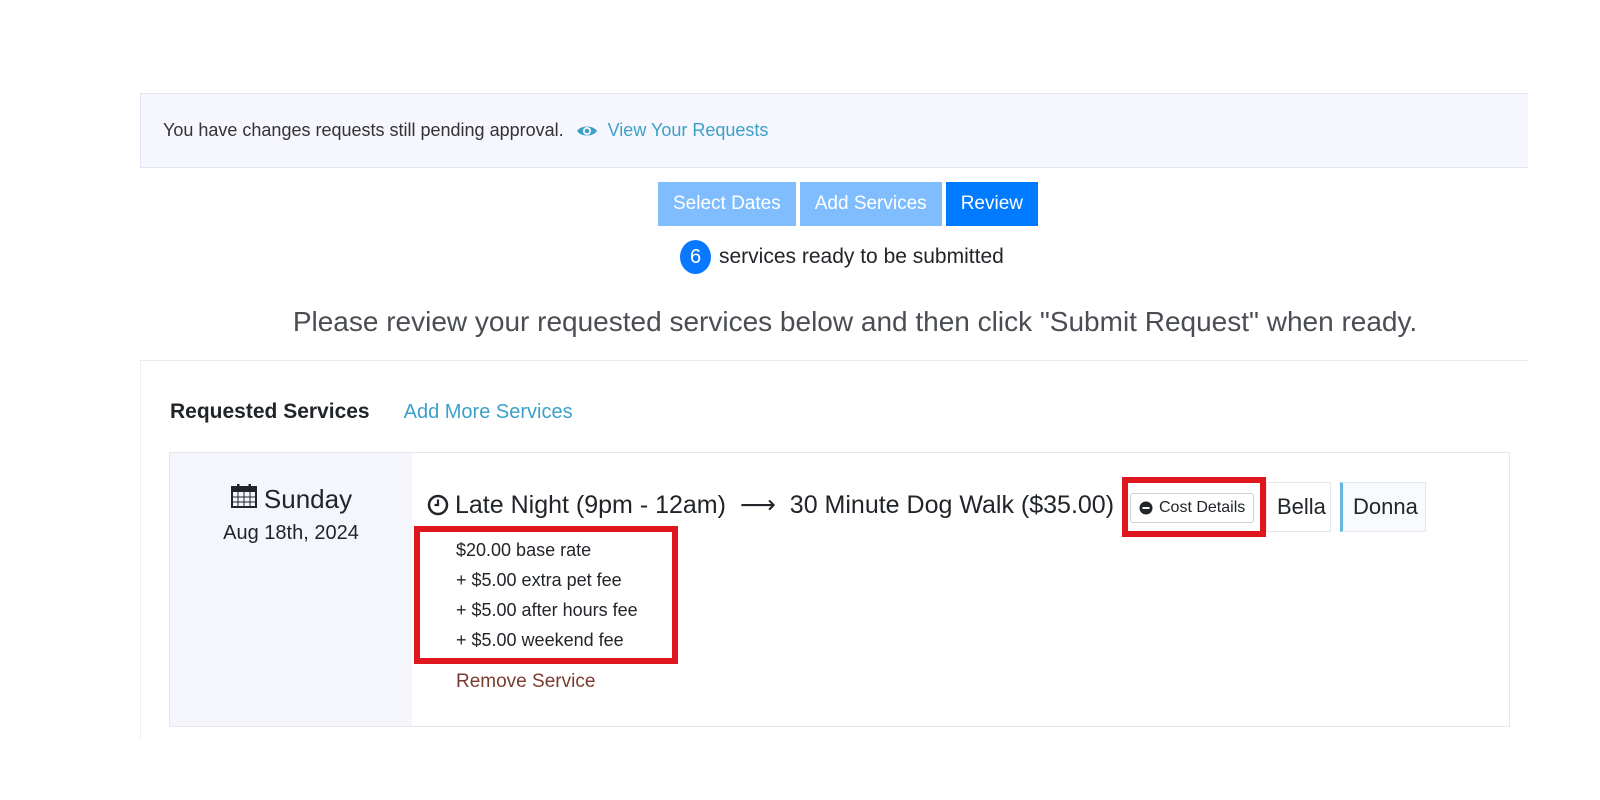 This screenshot has width=1600, height=800. Describe the element at coordinates (539, 580) in the screenshot. I see `cost-line-extra-pet: + $5.00 extra pet fee` at that location.